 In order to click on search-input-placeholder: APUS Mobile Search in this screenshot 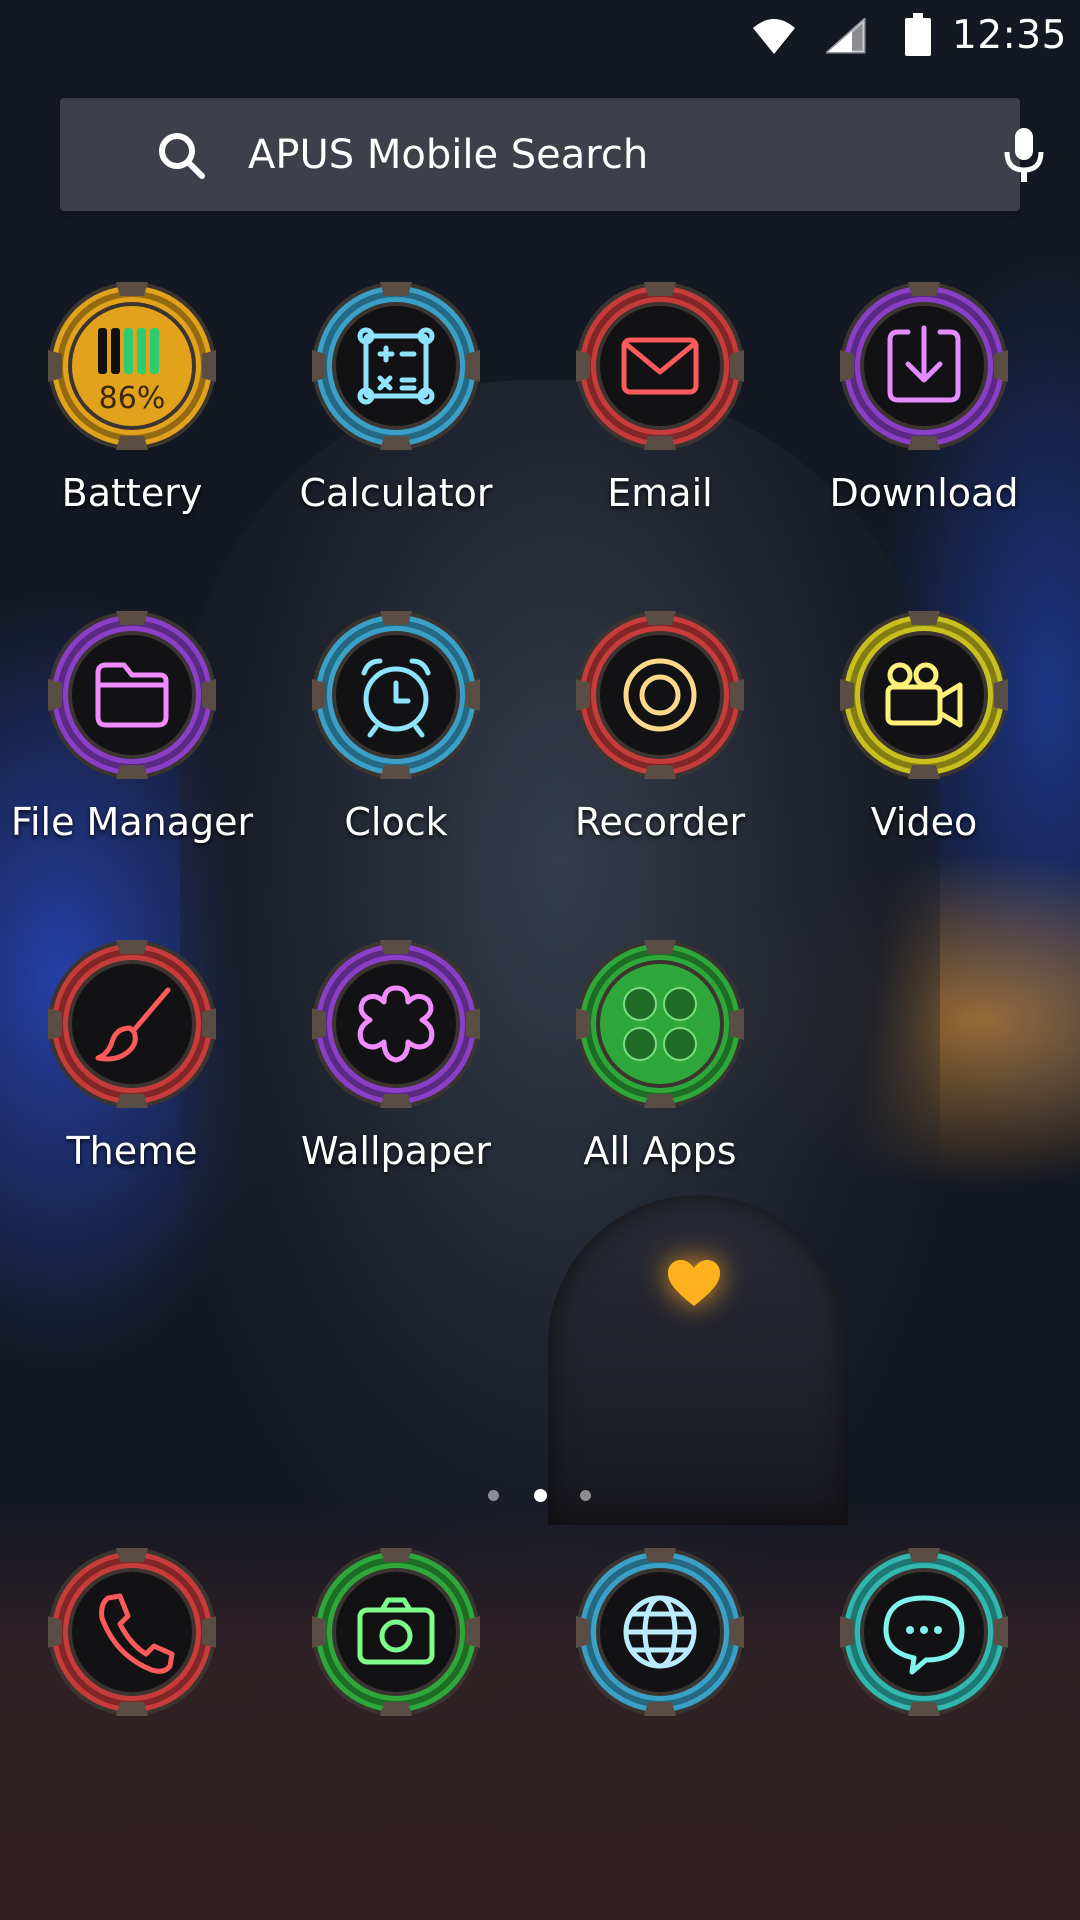, I will do `click(448, 155)`.